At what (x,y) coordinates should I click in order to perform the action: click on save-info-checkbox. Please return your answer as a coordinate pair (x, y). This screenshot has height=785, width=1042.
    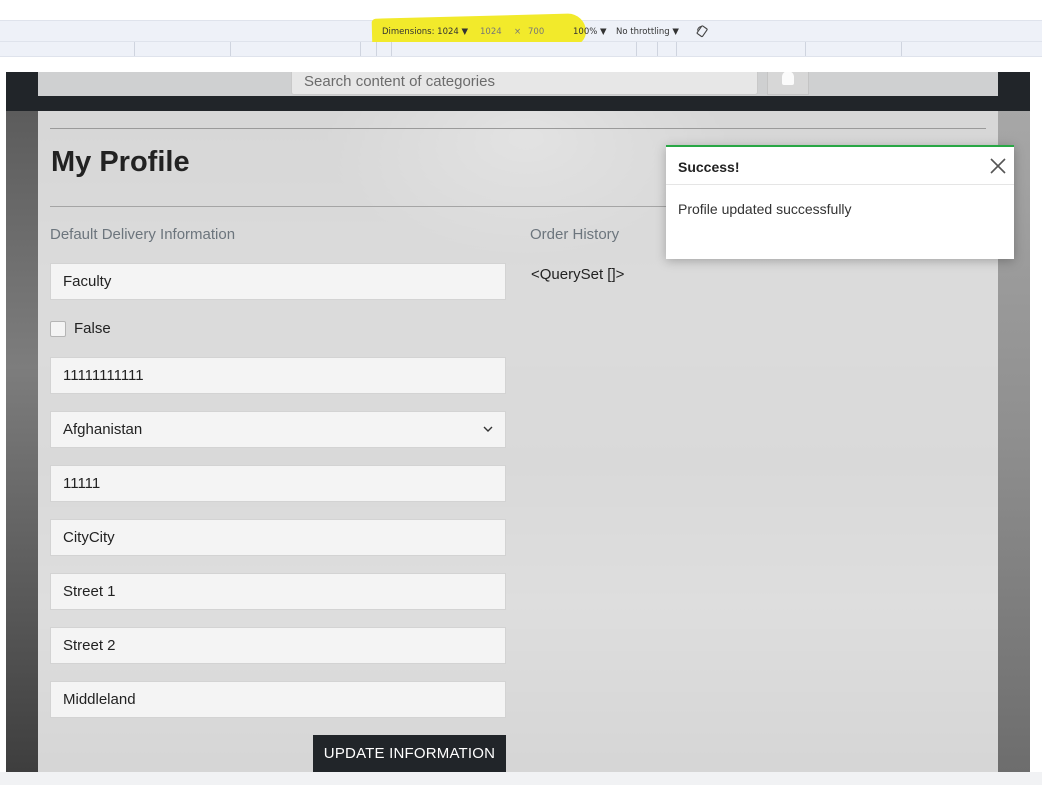
    Looking at the image, I should click on (58, 329).